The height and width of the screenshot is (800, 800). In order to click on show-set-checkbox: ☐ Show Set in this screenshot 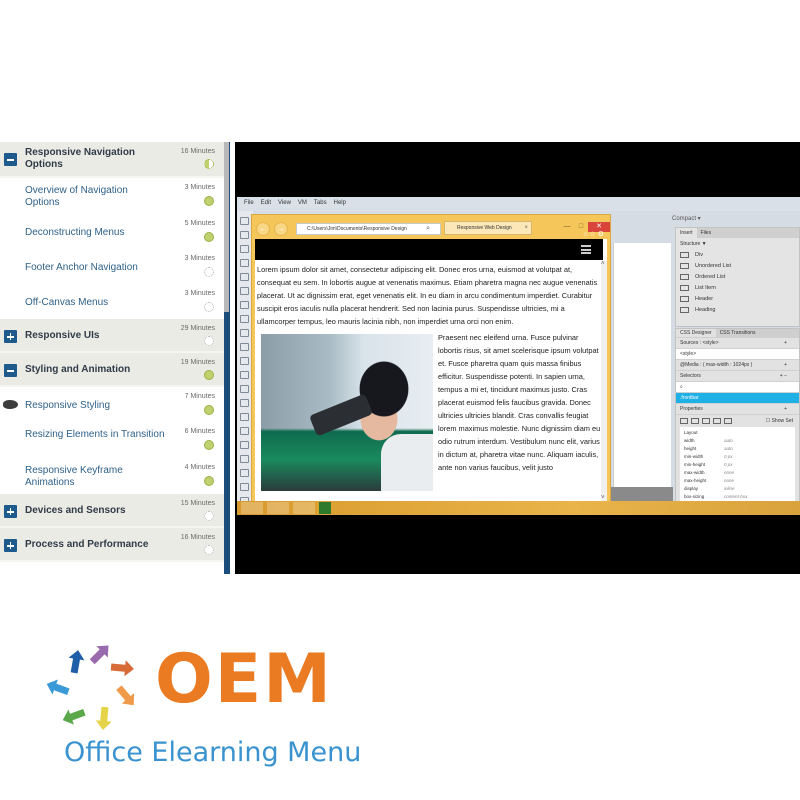, I will do `click(779, 421)`.